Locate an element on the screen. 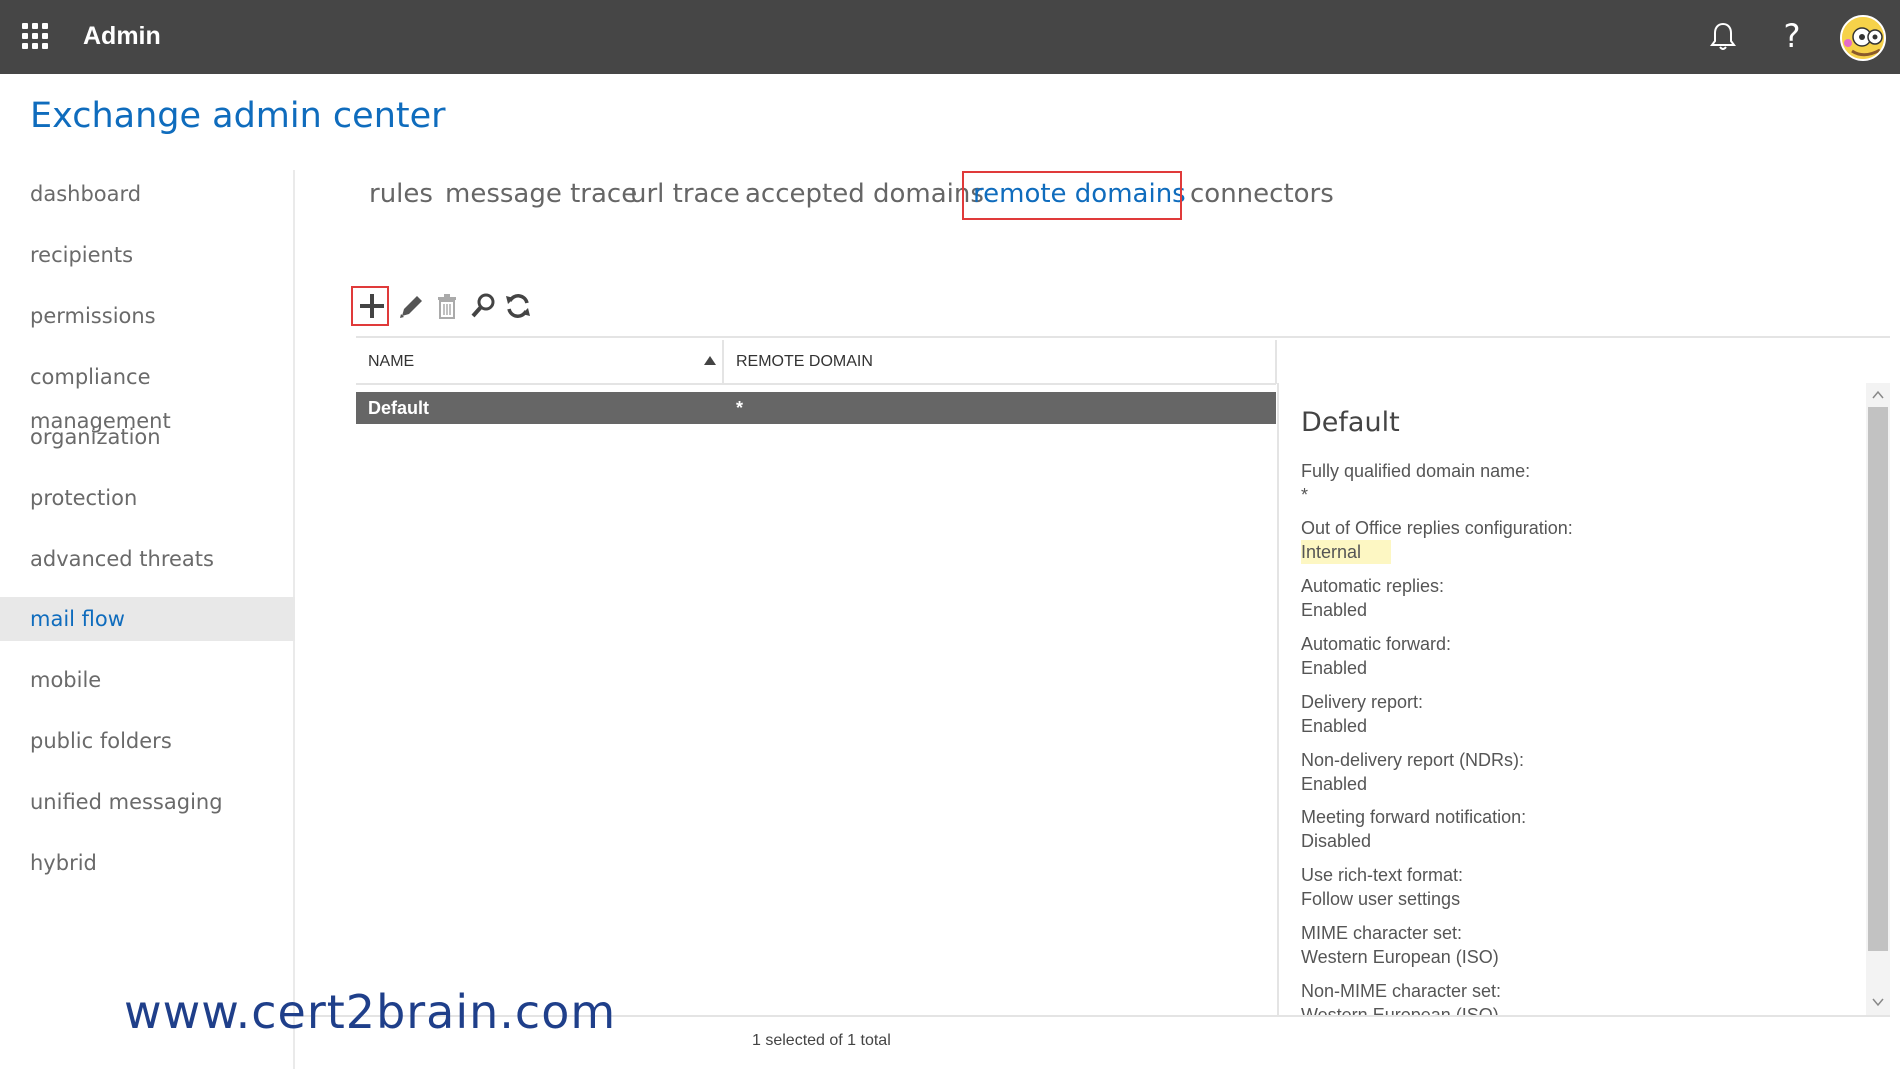  details-title: Default is located at coordinates (1350, 422).